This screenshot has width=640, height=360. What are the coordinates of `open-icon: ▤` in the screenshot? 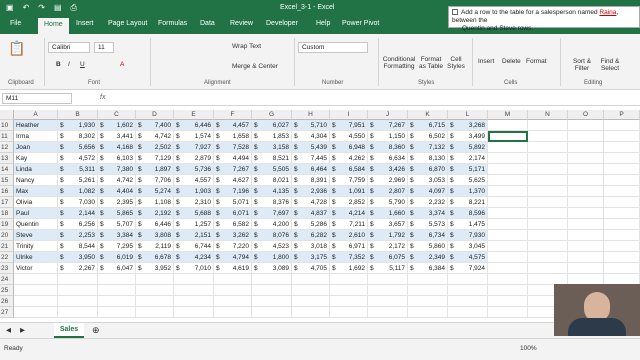 It's located at (58, 8).